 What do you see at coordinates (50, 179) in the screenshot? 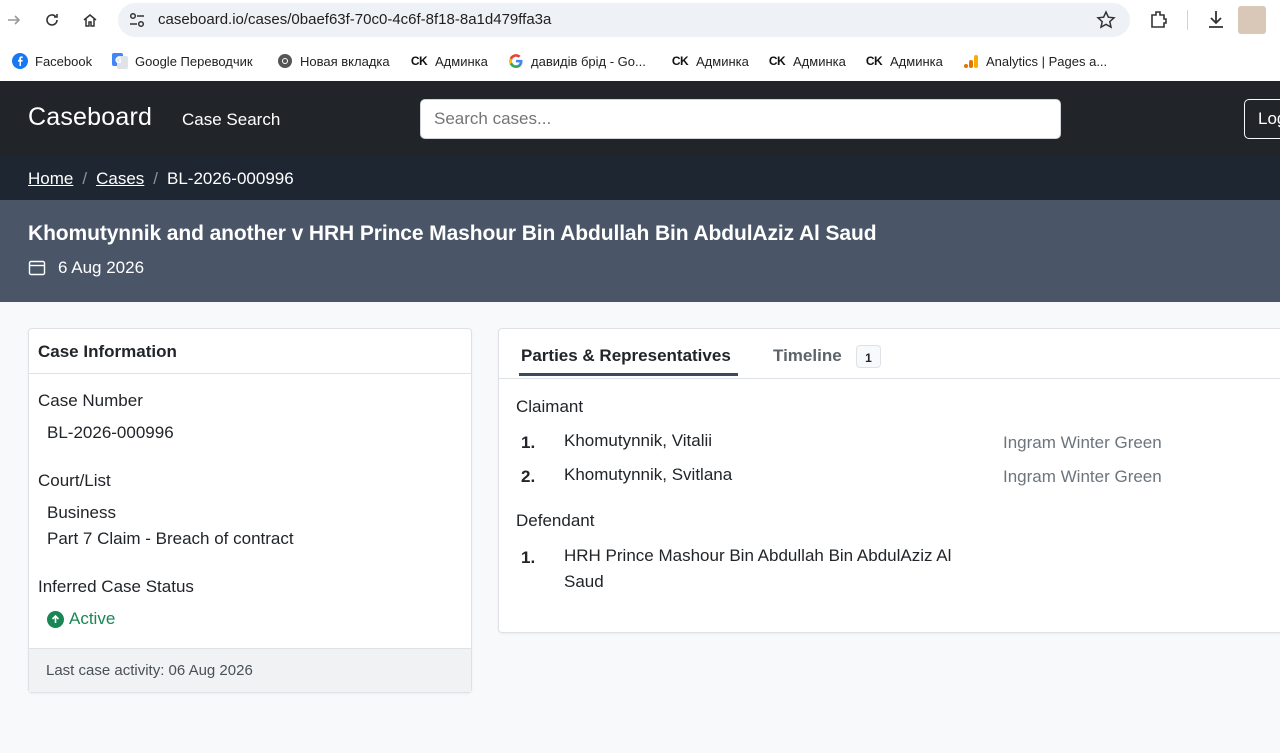
I see `breadcrumb-home: Home` at bounding box center [50, 179].